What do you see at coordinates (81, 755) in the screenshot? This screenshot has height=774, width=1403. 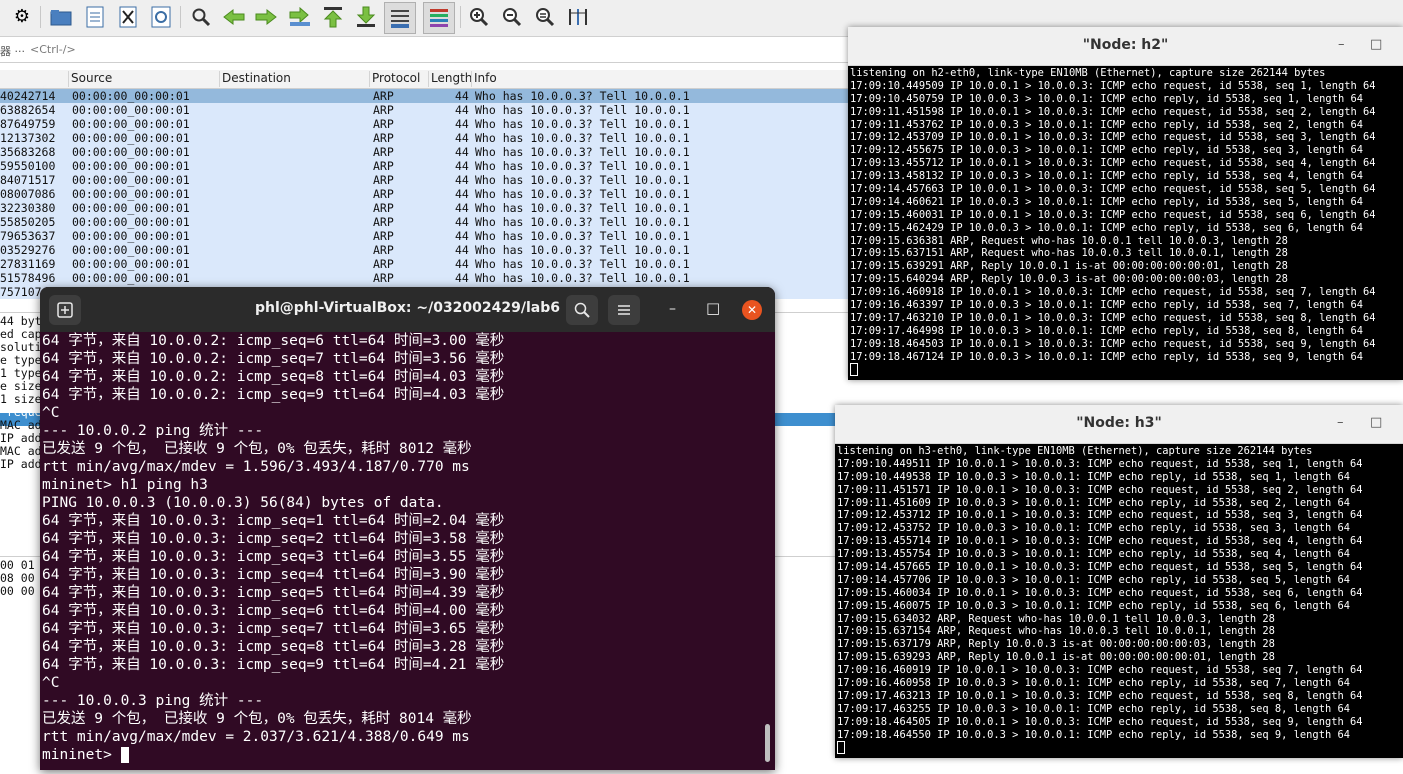 I see `mininet-prompt: mininet>` at bounding box center [81, 755].